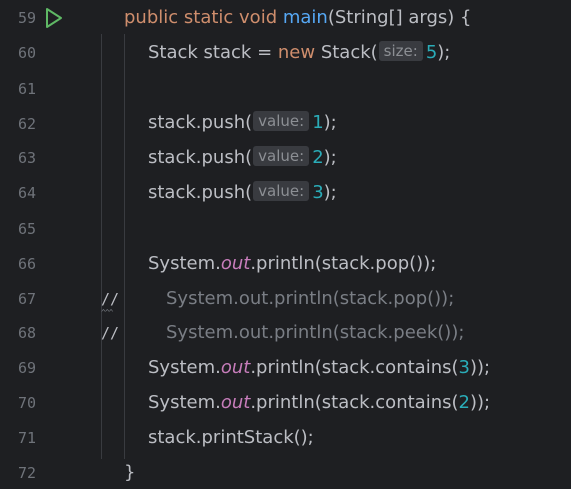 The height and width of the screenshot is (489, 571). I want to click on code-line-70: System.out.println(stack.contains(2));, so click(319, 403).